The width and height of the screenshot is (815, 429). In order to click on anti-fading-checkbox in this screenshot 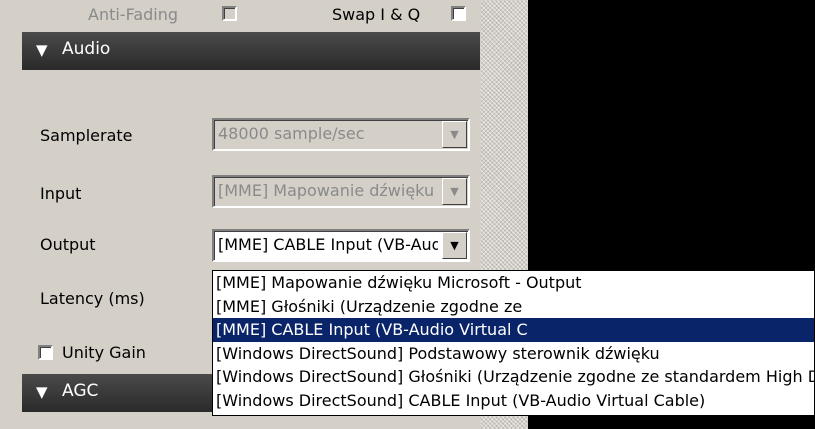, I will do `click(229, 13)`.